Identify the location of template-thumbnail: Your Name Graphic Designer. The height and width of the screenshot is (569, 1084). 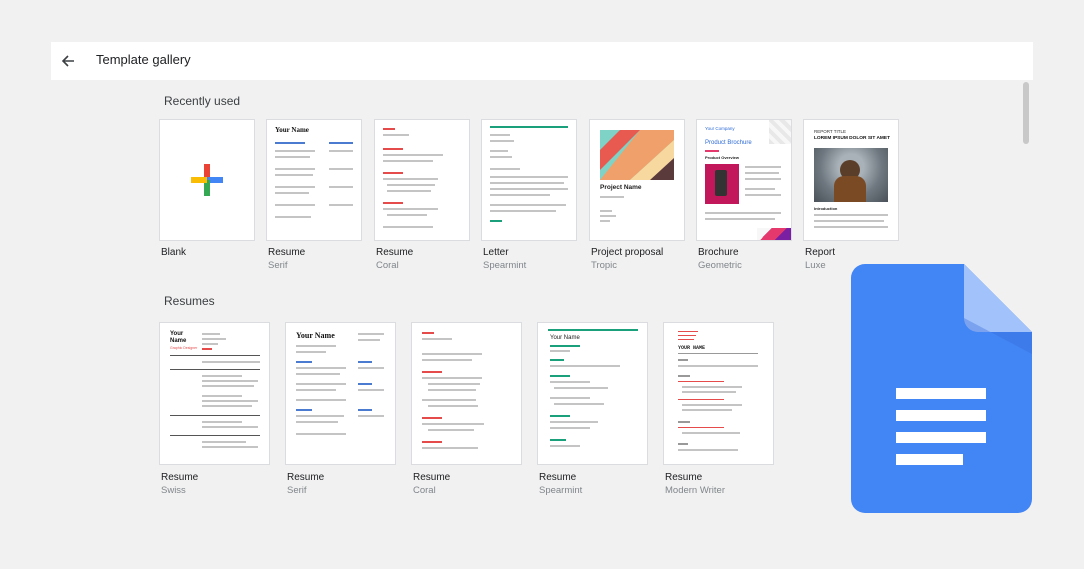
(214, 393).